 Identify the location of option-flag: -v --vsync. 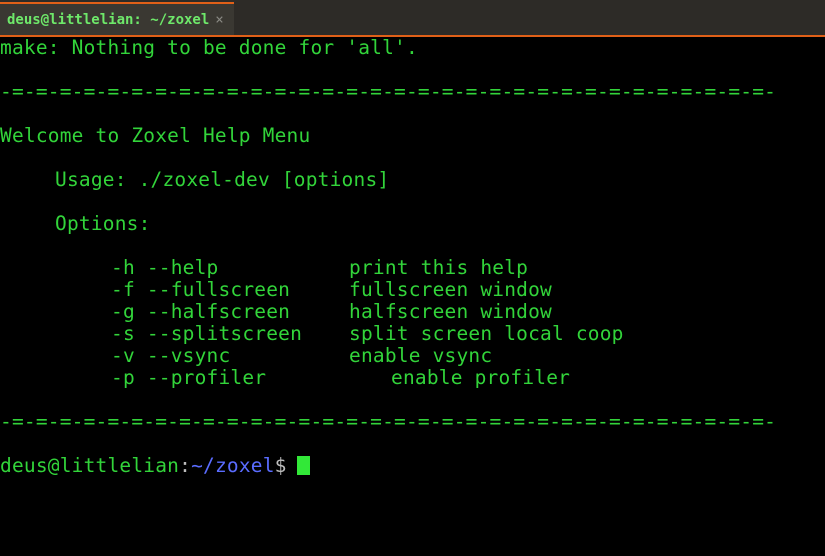
(171, 355).